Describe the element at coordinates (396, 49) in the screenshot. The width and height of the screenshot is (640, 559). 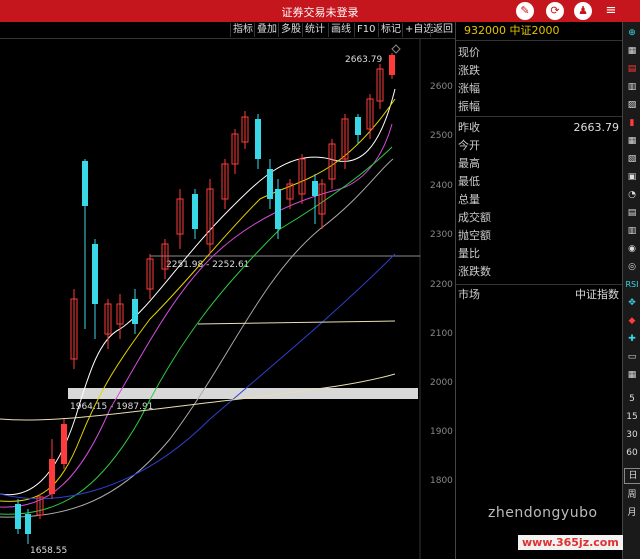
I see `diamond-icon` at that location.